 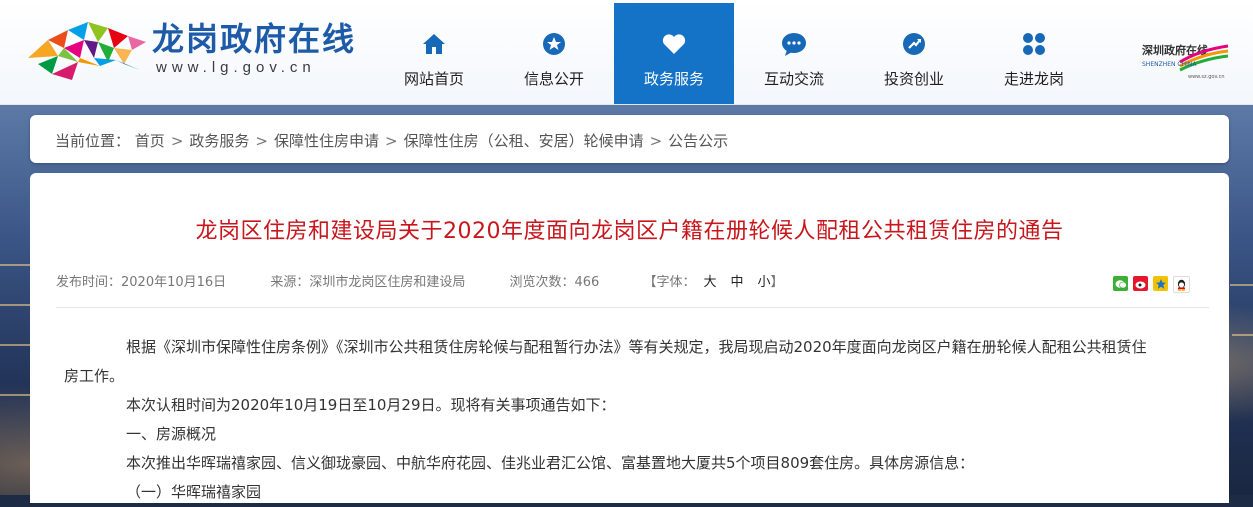 I want to click on nav-label: 网站首页, so click(x=433, y=79).